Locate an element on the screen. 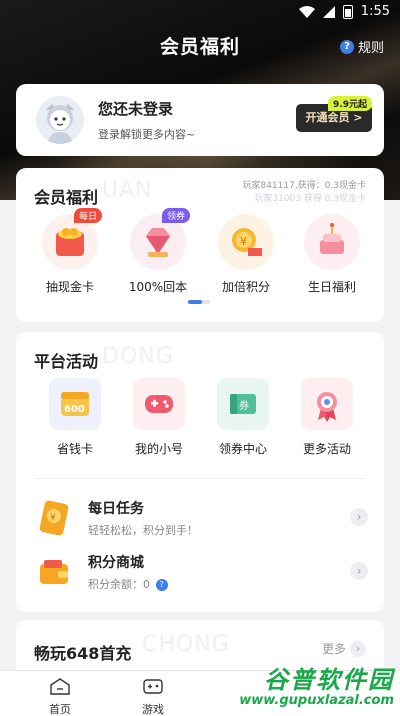 The width and height of the screenshot is (400, 716). avatar is located at coordinates (60, 120).